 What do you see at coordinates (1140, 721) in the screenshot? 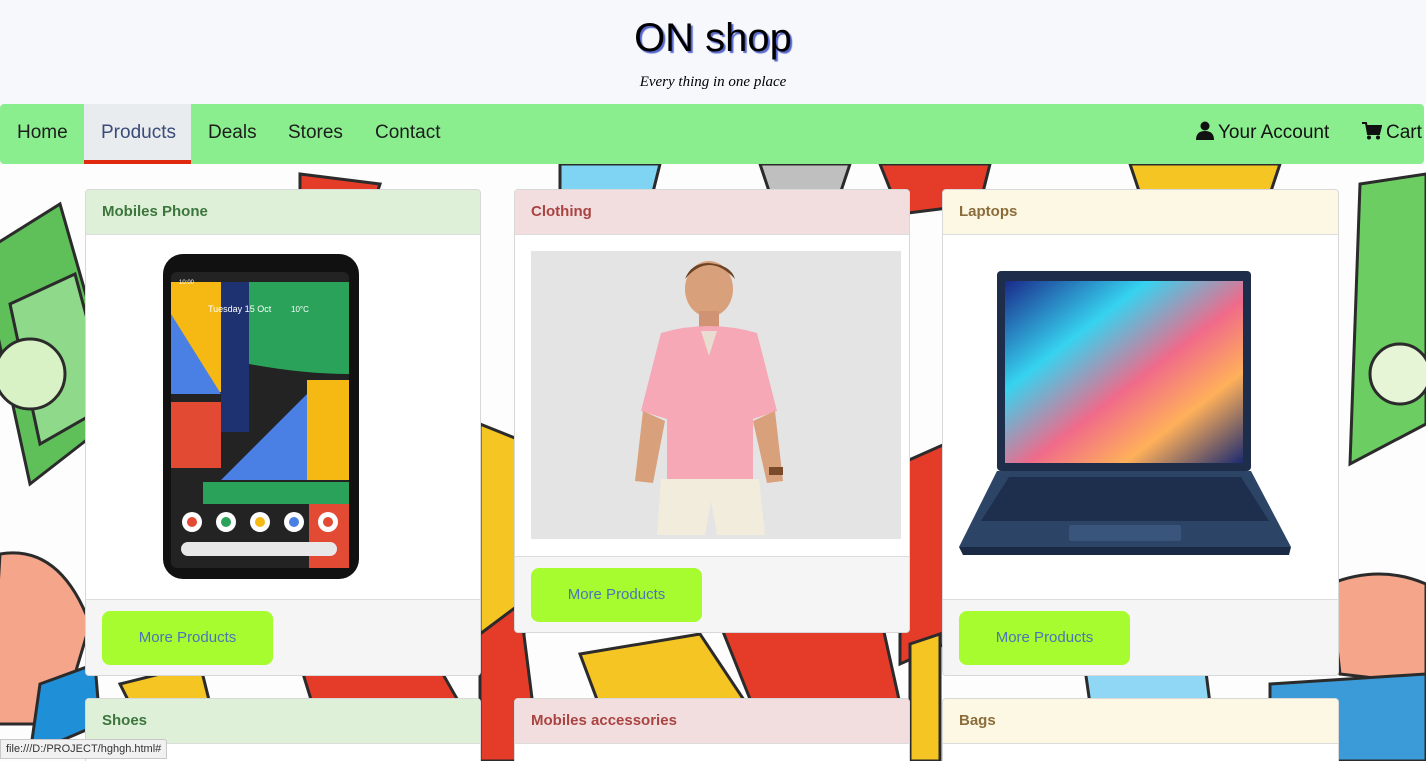
I see `card-title: Bags` at bounding box center [1140, 721].